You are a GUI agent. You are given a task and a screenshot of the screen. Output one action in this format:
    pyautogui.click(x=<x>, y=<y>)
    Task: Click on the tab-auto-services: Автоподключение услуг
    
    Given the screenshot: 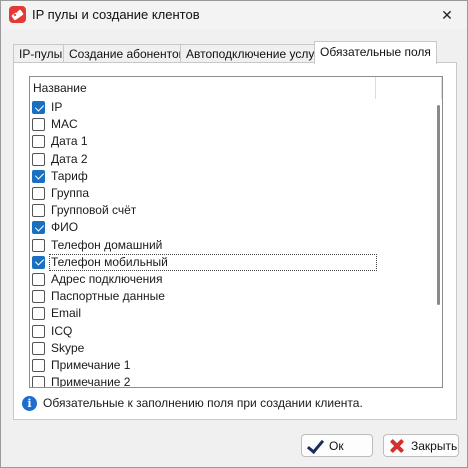 What is the action you would take?
    pyautogui.click(x=252, y=53)
    